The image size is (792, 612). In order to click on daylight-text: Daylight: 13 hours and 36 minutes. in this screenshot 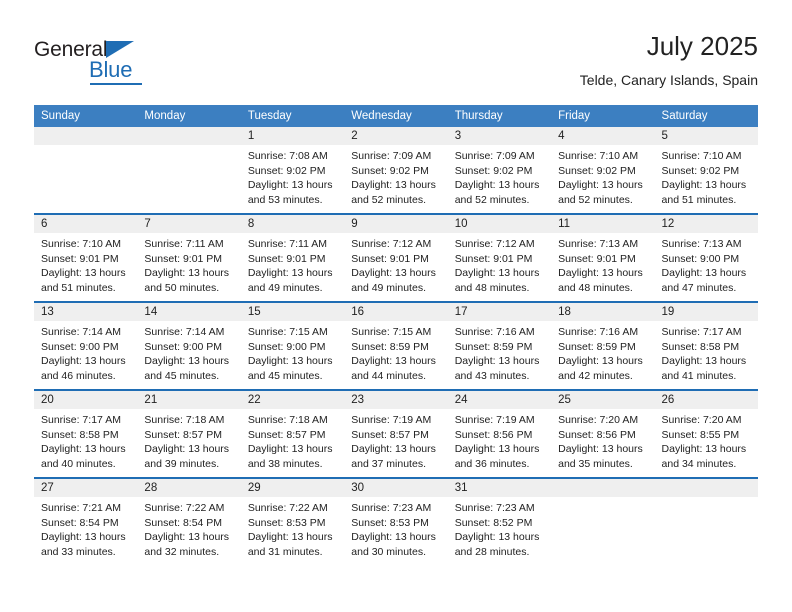, I will do `click(497, 456)`.